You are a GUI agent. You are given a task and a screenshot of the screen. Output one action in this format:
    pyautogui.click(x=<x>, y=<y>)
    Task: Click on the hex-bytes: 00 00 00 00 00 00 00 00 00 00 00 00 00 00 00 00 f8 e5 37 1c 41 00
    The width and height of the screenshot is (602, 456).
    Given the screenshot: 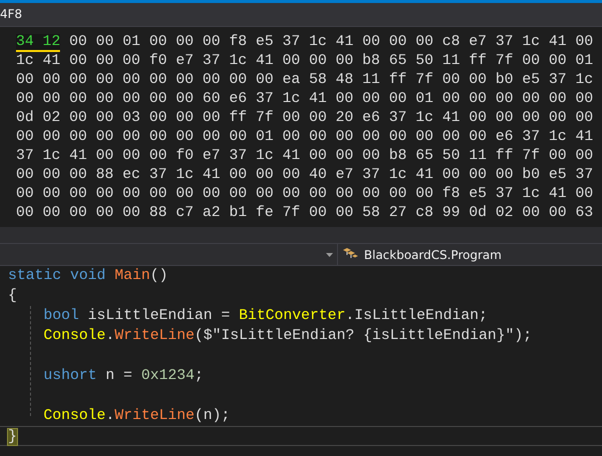 What is the action you would take?
    pyautogui.click(x=305, y=194)
    